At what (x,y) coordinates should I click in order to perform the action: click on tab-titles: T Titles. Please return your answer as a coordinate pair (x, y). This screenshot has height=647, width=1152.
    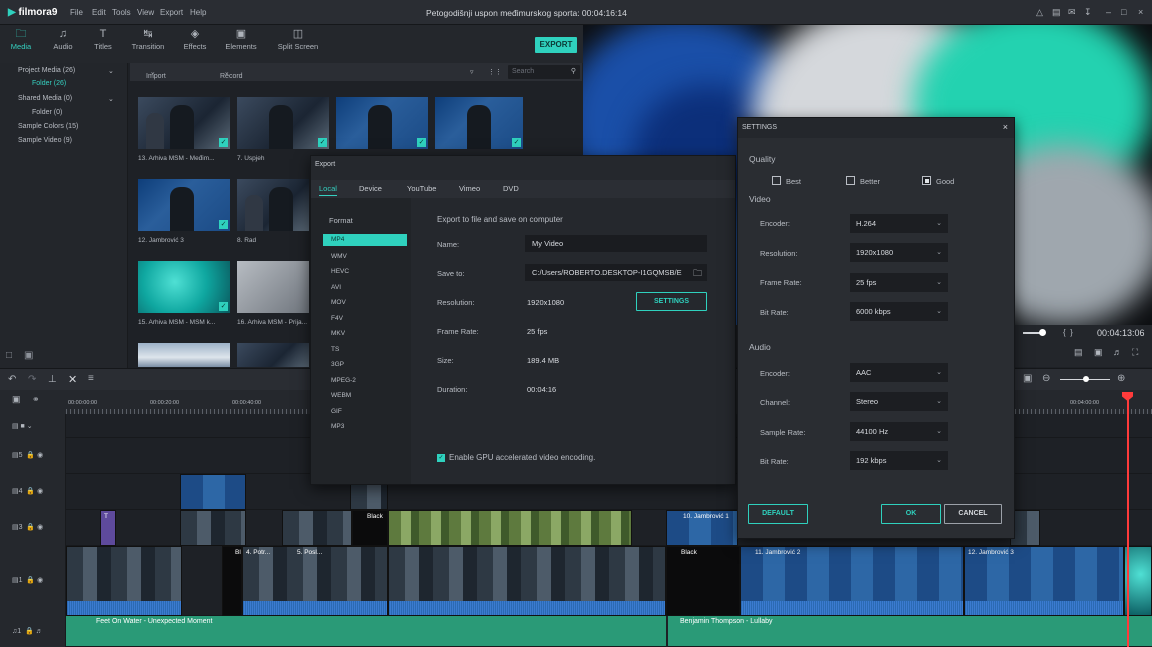
    Looking at the image, I should click on (103, 39).